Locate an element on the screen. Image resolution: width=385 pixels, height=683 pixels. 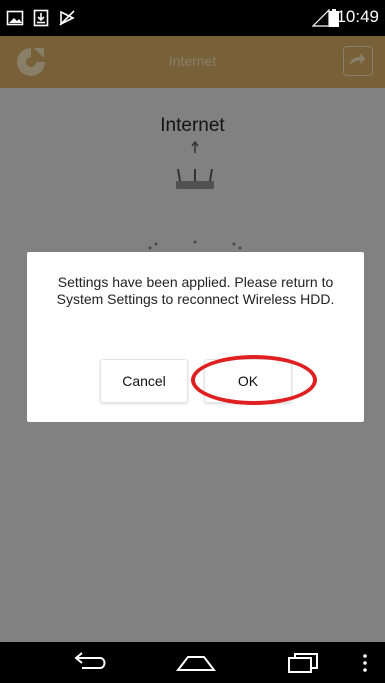
image-icon is located at coordinates (15, 18).